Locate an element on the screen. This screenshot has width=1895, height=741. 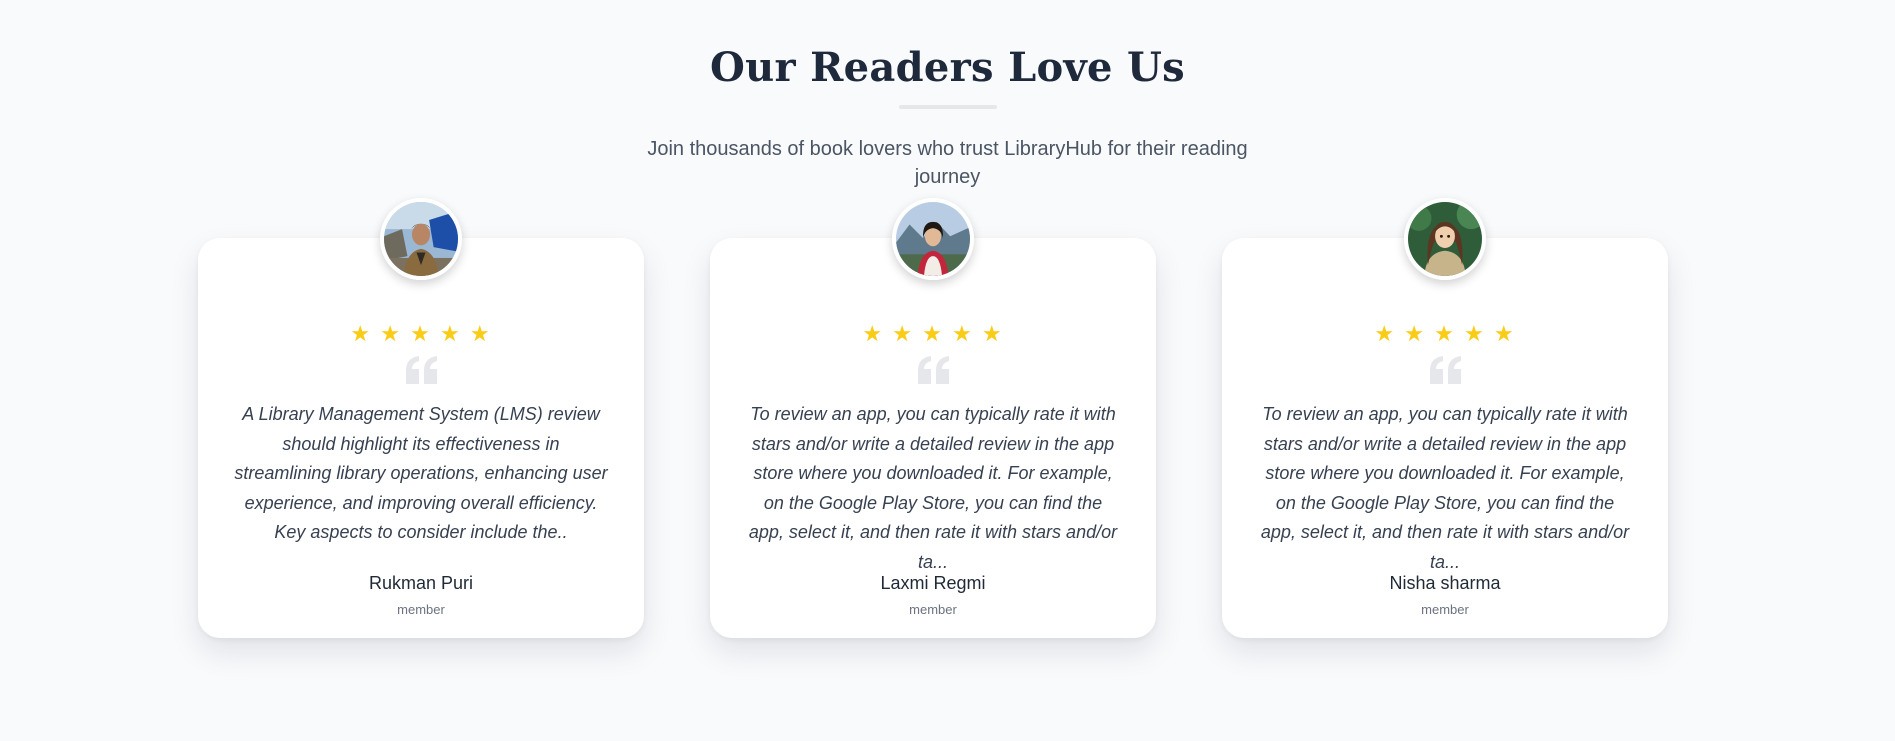
avatar-illustration-woman is located at coordinates (1445, 239).